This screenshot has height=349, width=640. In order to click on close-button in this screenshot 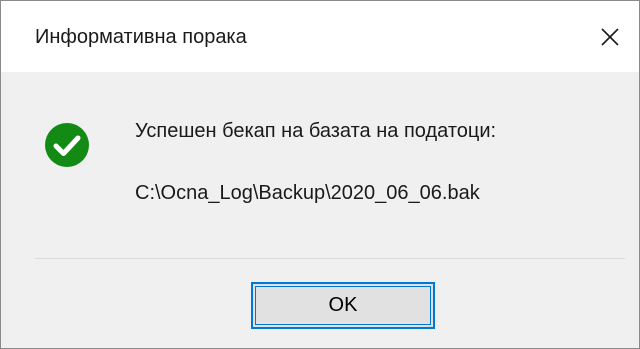, I will do `click(610, 36)`.